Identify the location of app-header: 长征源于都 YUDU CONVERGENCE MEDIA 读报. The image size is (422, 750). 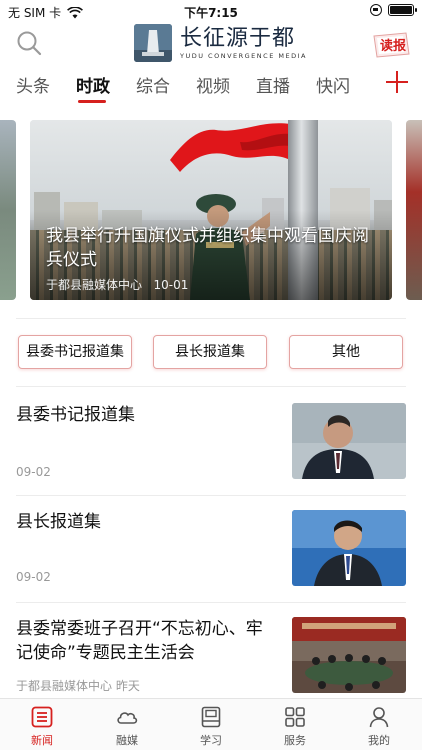
(211, 44).